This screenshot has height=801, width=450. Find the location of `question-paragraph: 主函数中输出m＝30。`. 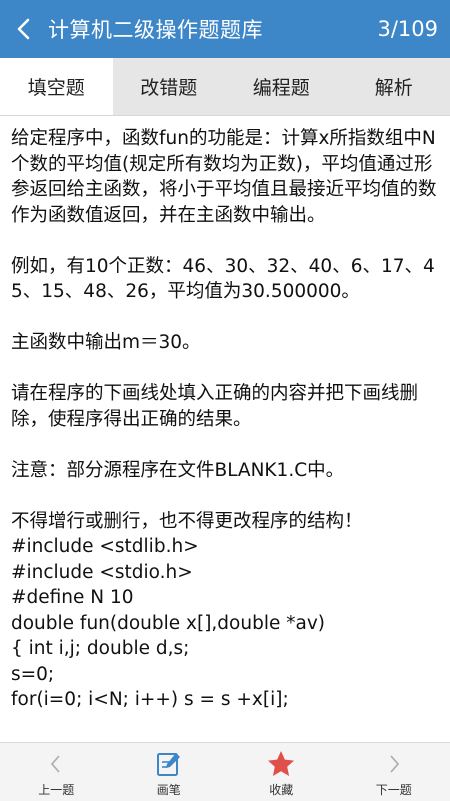

question-paragraph: 主函数中输出m＝30。 is located at coordinates (224, 343).